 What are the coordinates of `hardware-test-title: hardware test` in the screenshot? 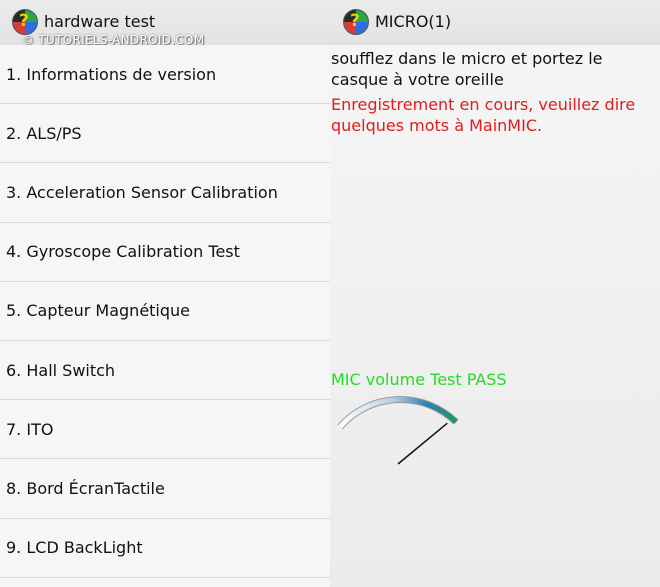 It's located at (100, 21).